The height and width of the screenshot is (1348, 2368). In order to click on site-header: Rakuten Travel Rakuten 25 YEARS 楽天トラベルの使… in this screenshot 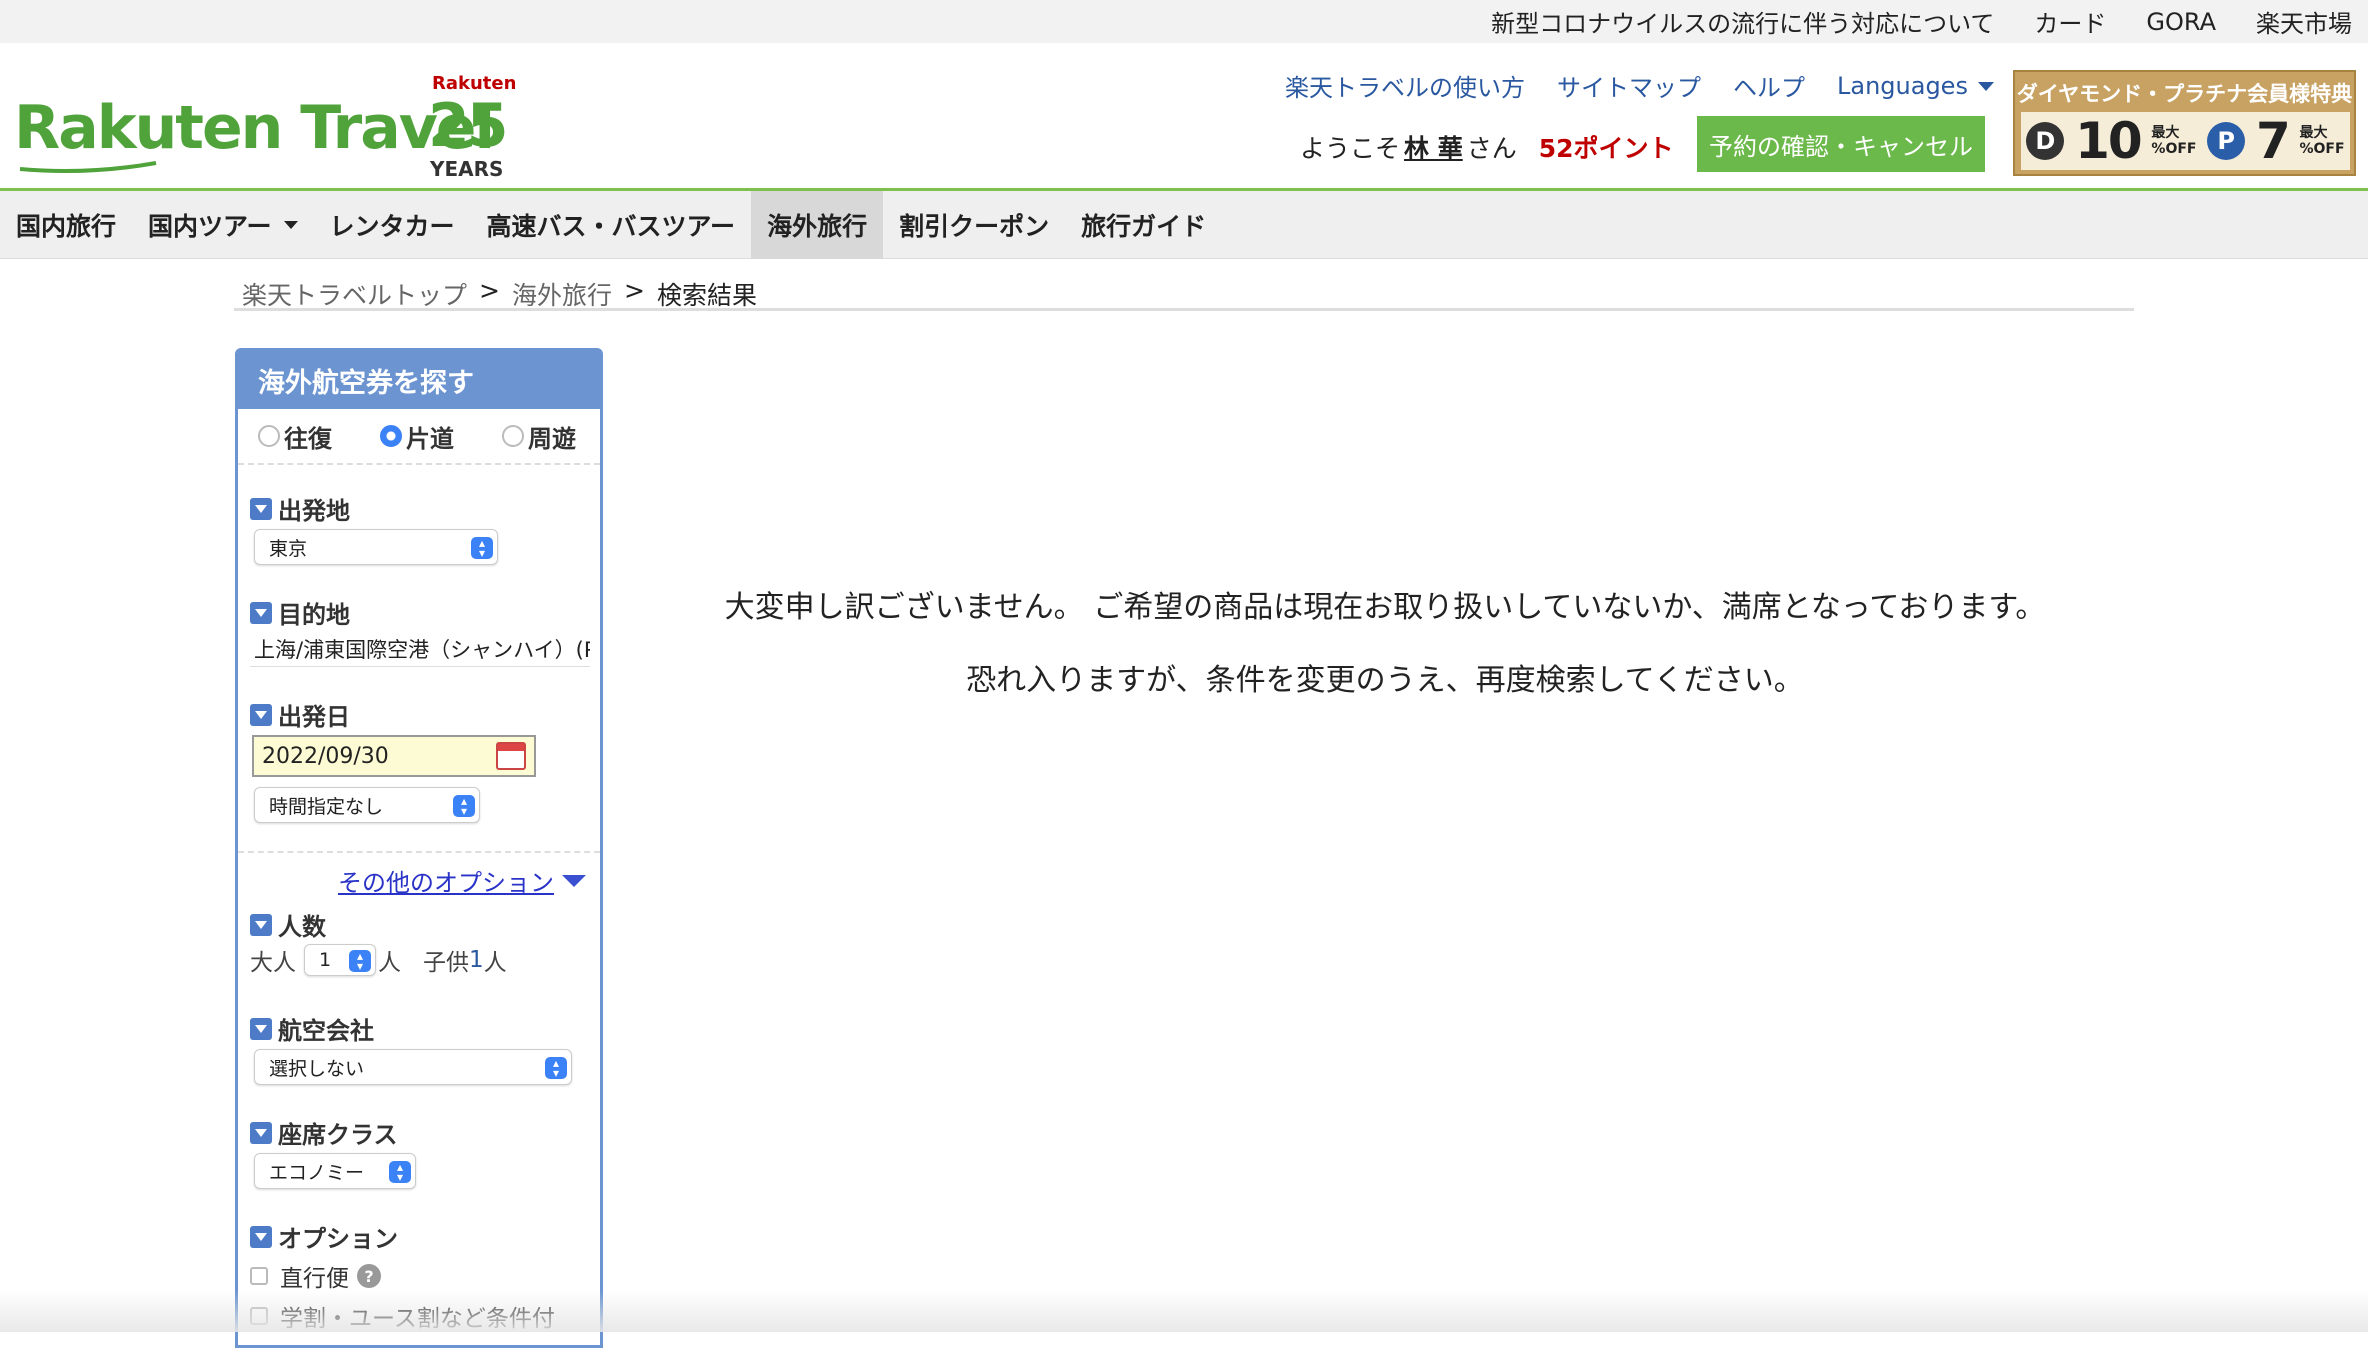, I will do `click(1184, 115)`.